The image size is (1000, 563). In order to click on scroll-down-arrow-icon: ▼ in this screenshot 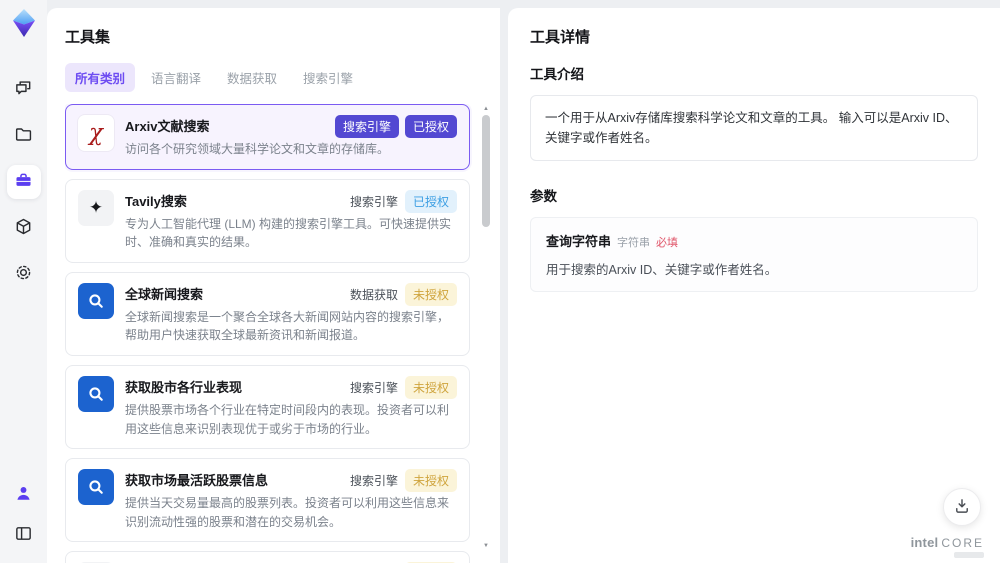, I will do `click(486, 546)`.